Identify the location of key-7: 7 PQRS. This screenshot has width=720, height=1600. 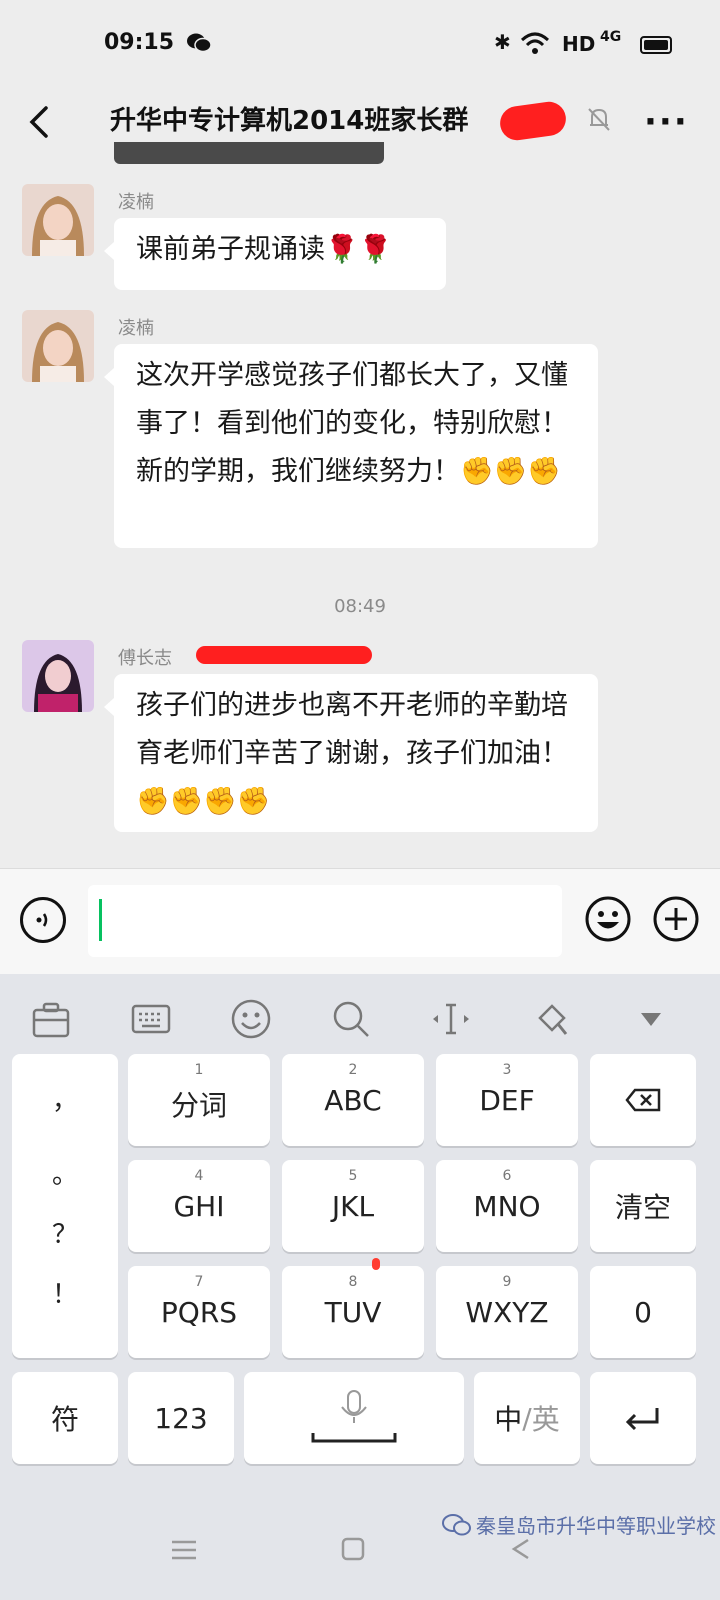
(199, 1312).